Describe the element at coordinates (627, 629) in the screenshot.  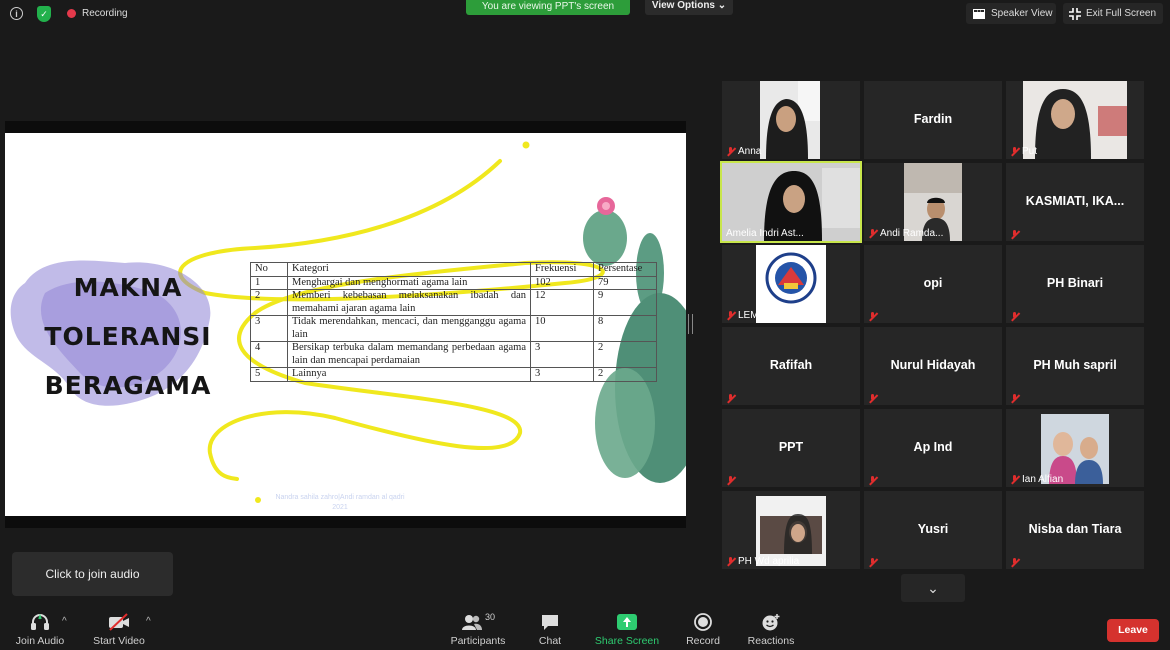
I see `share-screen-button: Share Screen` at that location.